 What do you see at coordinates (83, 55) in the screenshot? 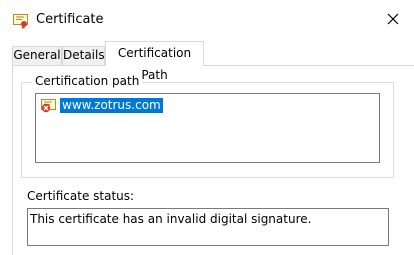
I see `tab-details: Details` at bounding box center [83, 55].